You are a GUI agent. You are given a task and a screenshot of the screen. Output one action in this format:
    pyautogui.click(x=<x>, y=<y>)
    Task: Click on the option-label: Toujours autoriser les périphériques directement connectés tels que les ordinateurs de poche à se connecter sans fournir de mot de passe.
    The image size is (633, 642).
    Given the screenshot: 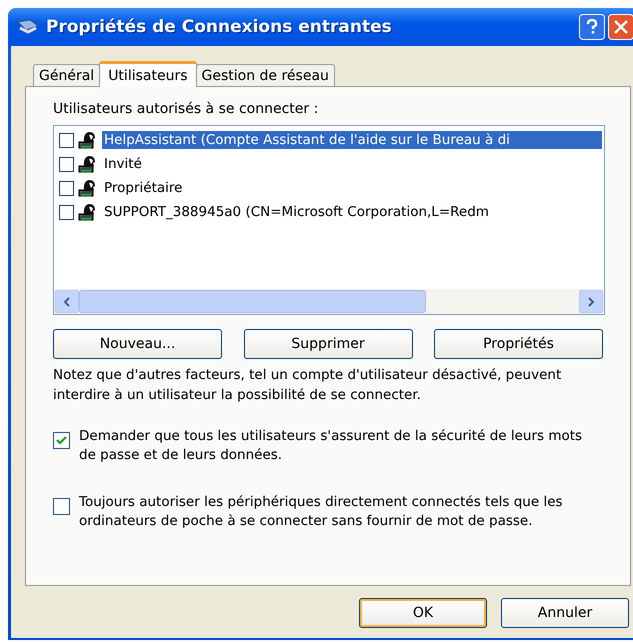 What is the action you would take?
    pyautogui.click(x=321, y=512)
    